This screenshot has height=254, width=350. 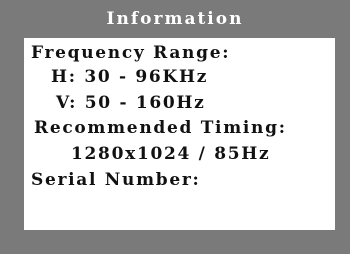 I want to click on recommended-timing-label: Recommended Timing:, so click(x=160, y=128).